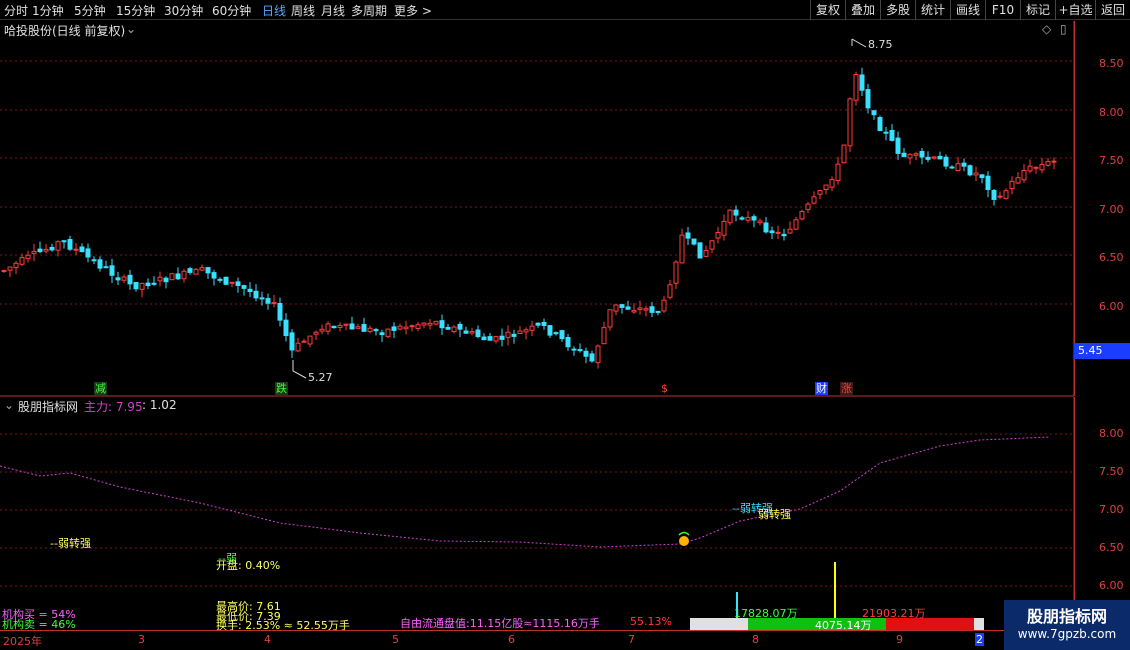 Image resolution: width=1130 pixels, height=650 pixels. What do you see at coordinates (880, 44) in the screenshot?
I see `high-price-label: 8.75` at bounding box center [880, 44].